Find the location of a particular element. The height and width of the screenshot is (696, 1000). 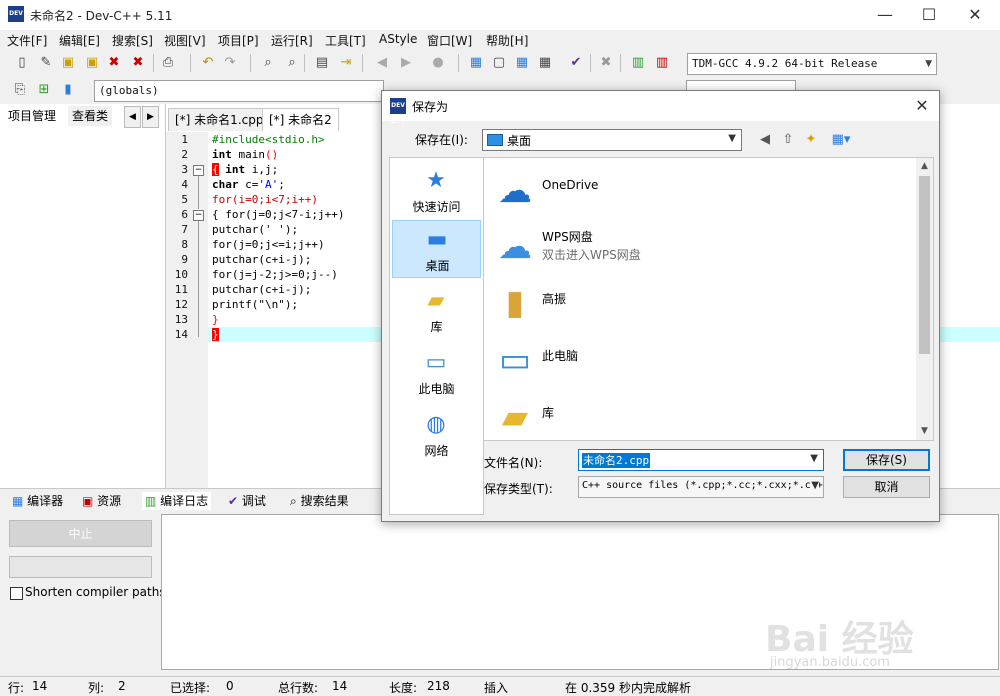

save-all-icon: ▣ is located at coordinates (92, 63).